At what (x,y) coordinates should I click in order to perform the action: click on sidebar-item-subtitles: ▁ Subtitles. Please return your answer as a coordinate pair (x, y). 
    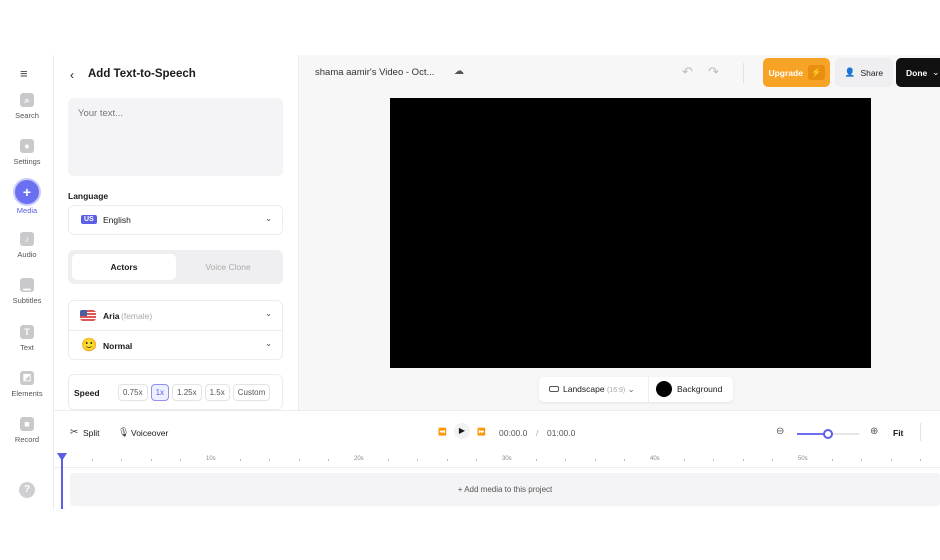
    Looking at the image, I should click on (27, 291).